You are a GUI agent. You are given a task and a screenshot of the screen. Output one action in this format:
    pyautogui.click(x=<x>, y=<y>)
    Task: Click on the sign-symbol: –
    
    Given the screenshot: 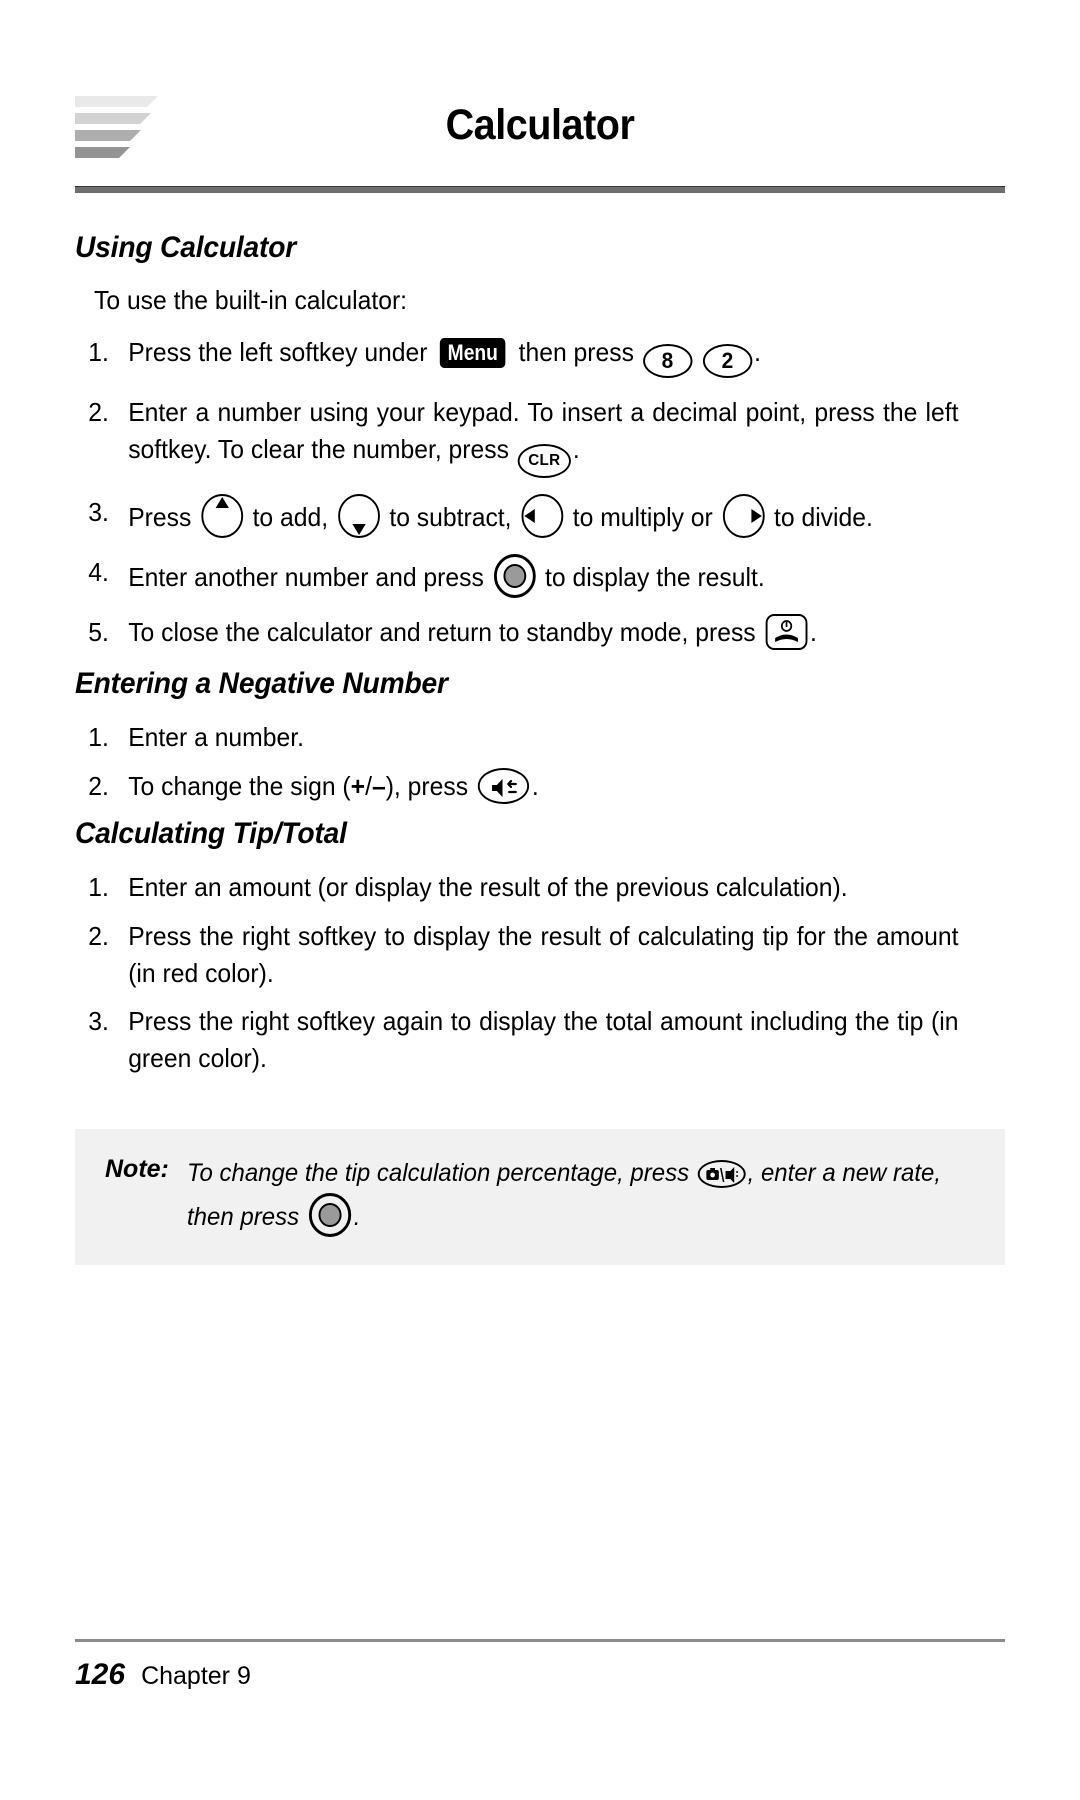 What is the action you would take?
    pyautogui.click(x=378, y=785)
    